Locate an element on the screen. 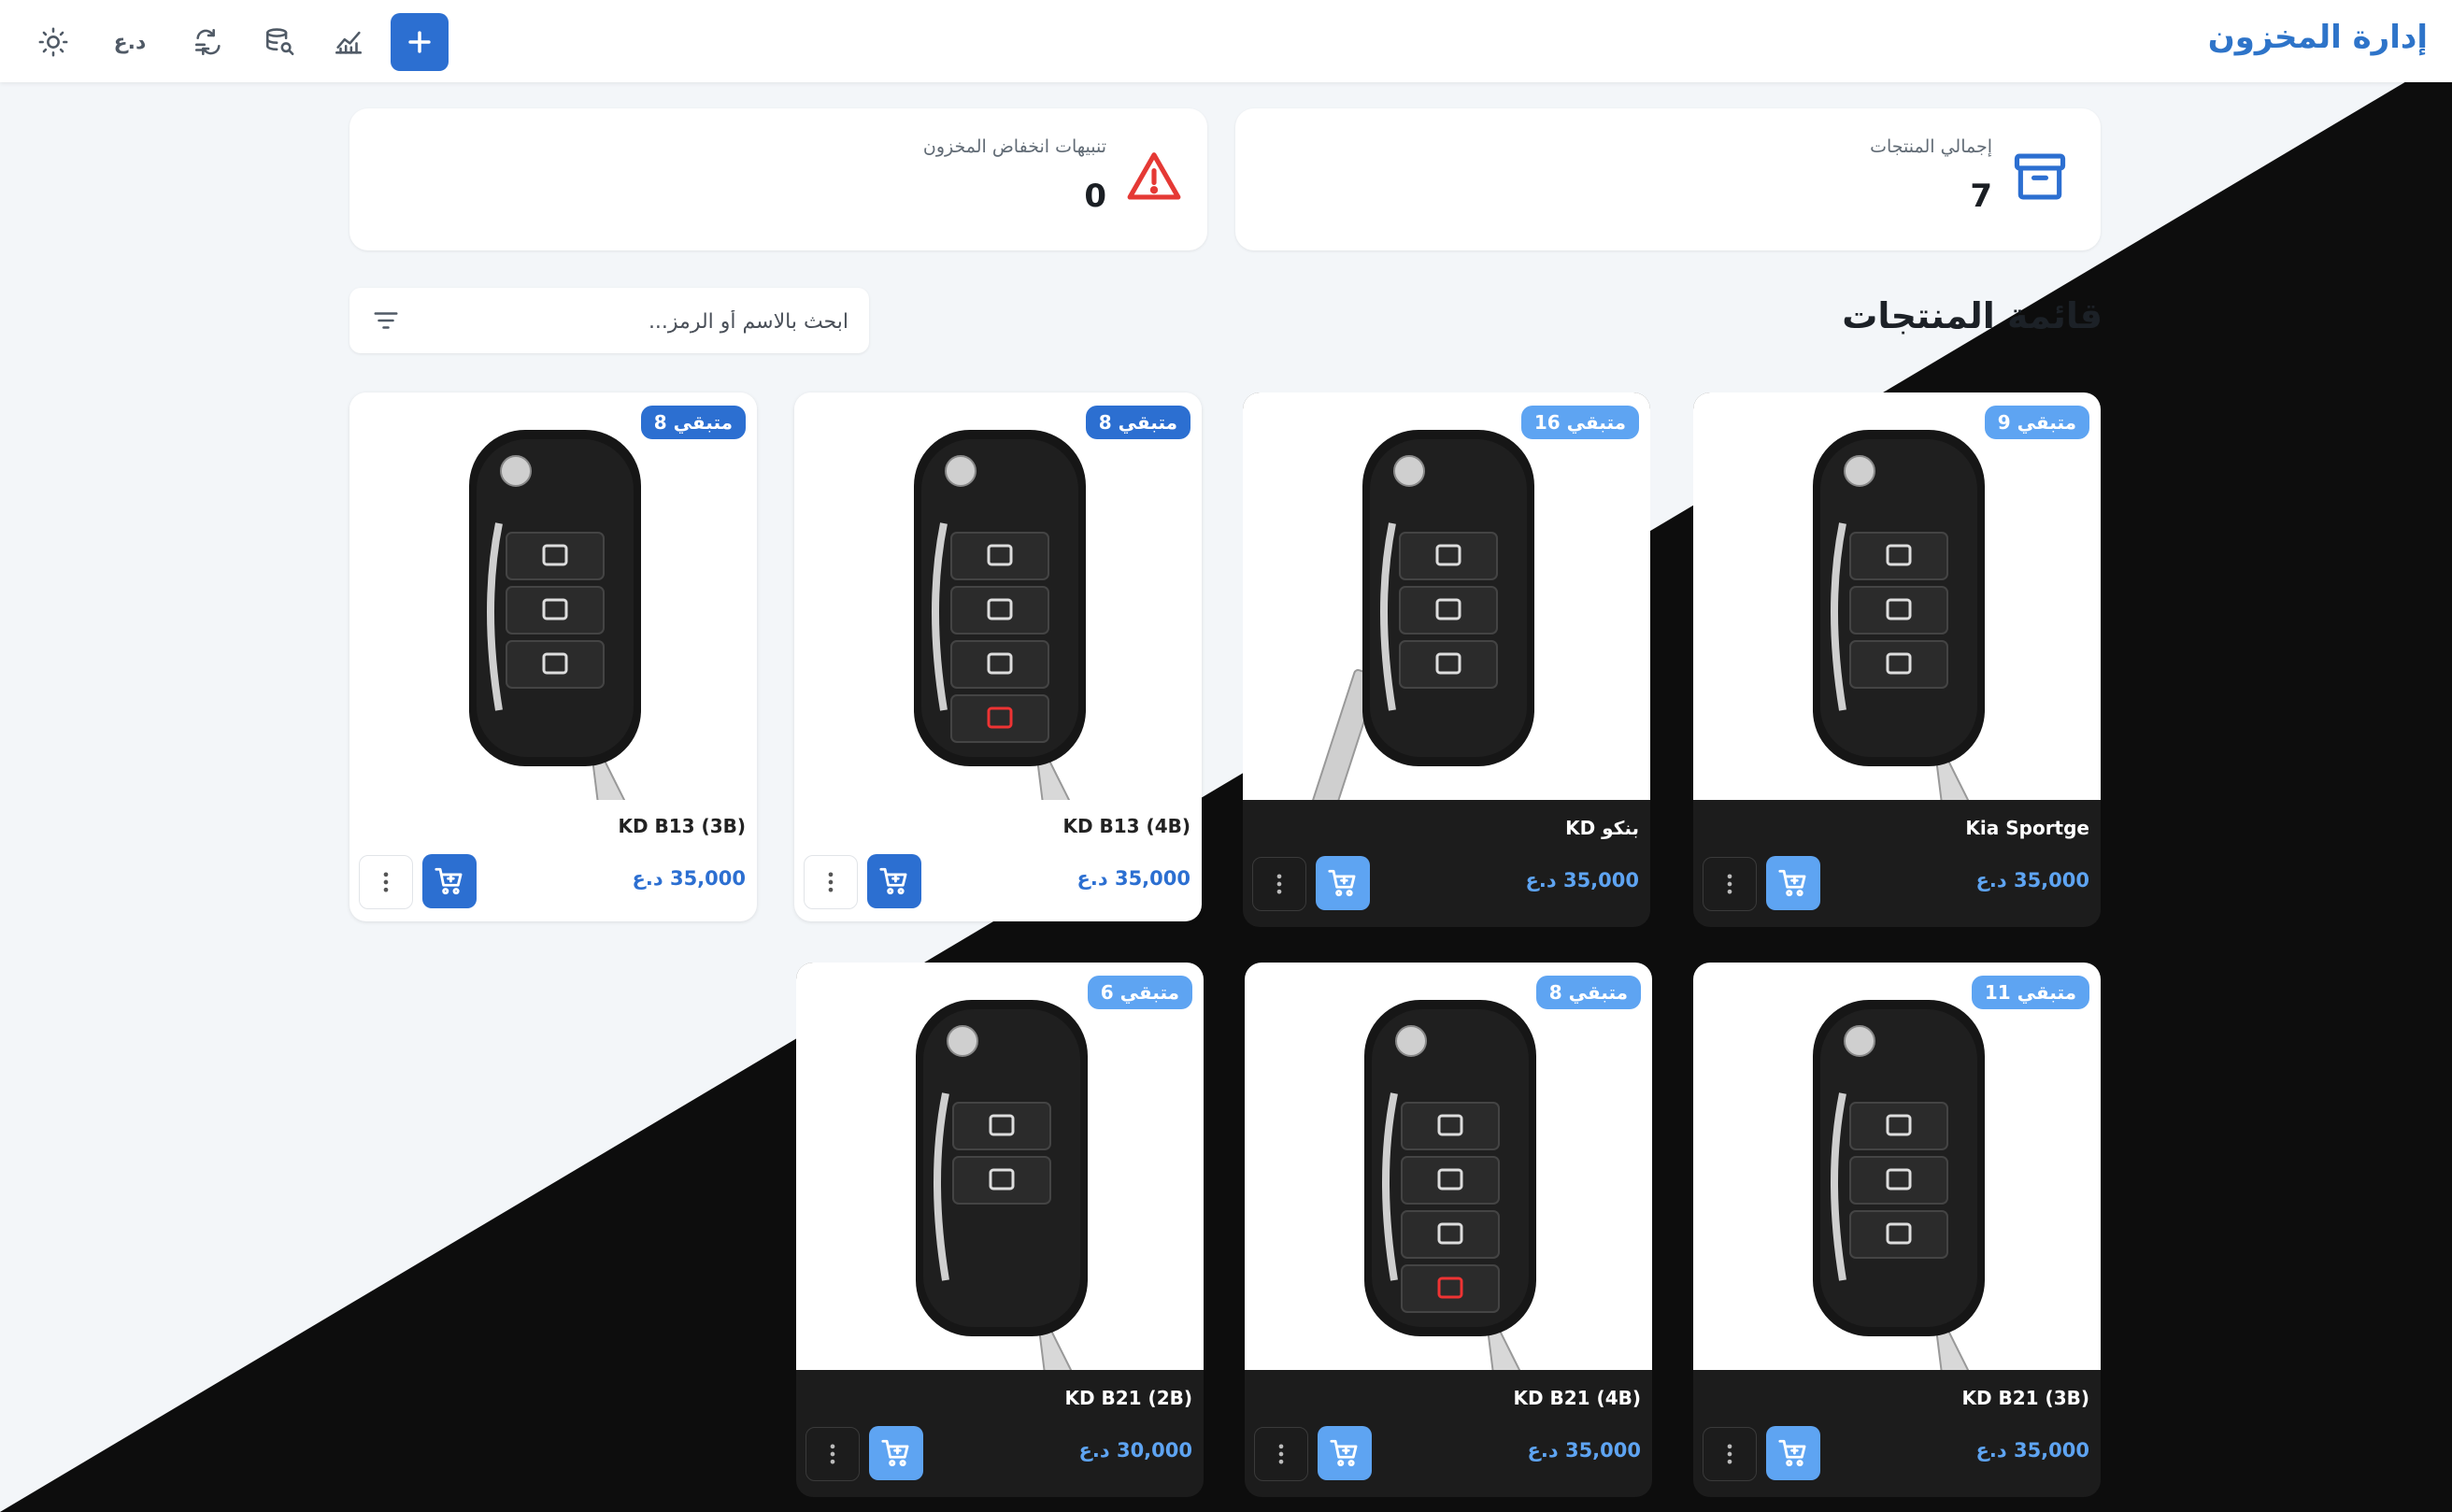 Image resolution: width=2452 pixels, height=1512 pixels. product-name: KD B21 (3B) is located at coordinates (2025, 1398).